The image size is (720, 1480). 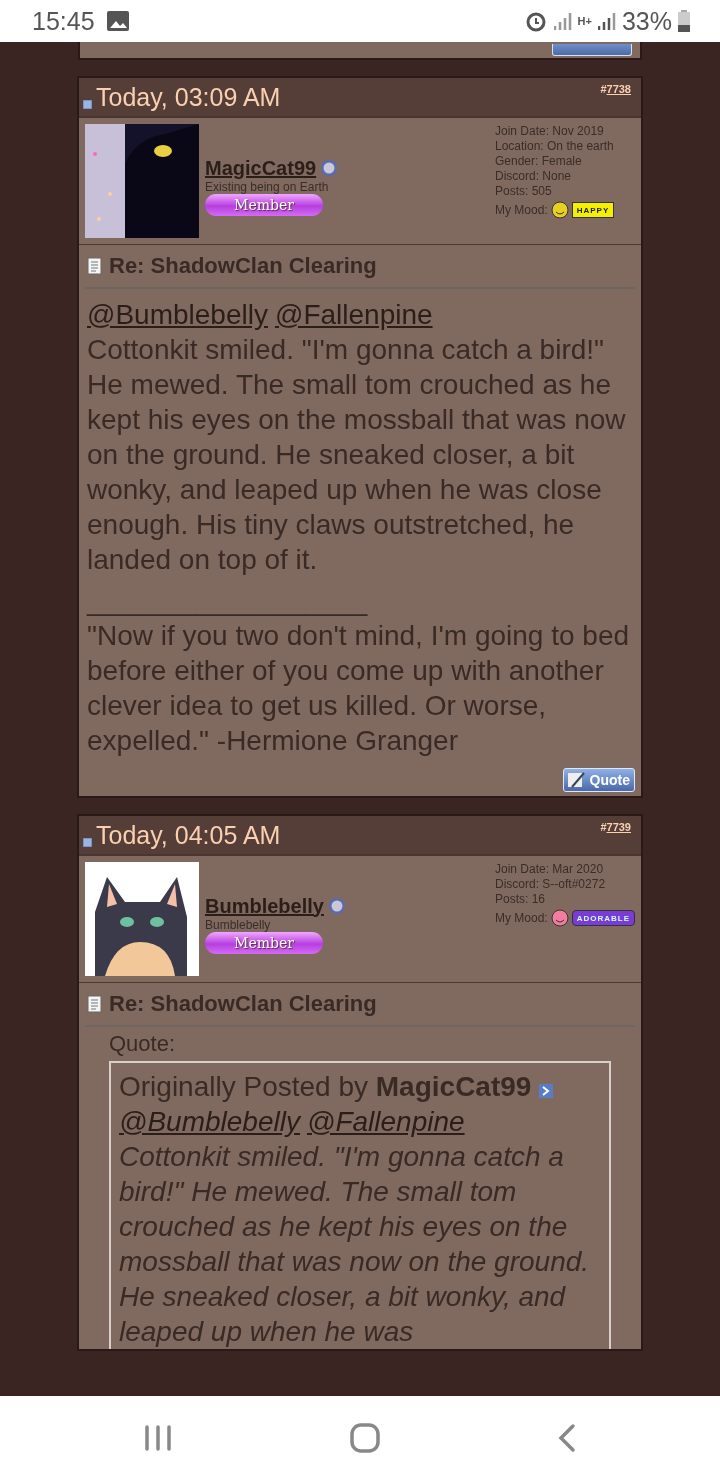 What do you see at coordinates (521, 899) in the screenshot?
I see `user-info-line: Posts: 16` at bounding box center [521, 899].